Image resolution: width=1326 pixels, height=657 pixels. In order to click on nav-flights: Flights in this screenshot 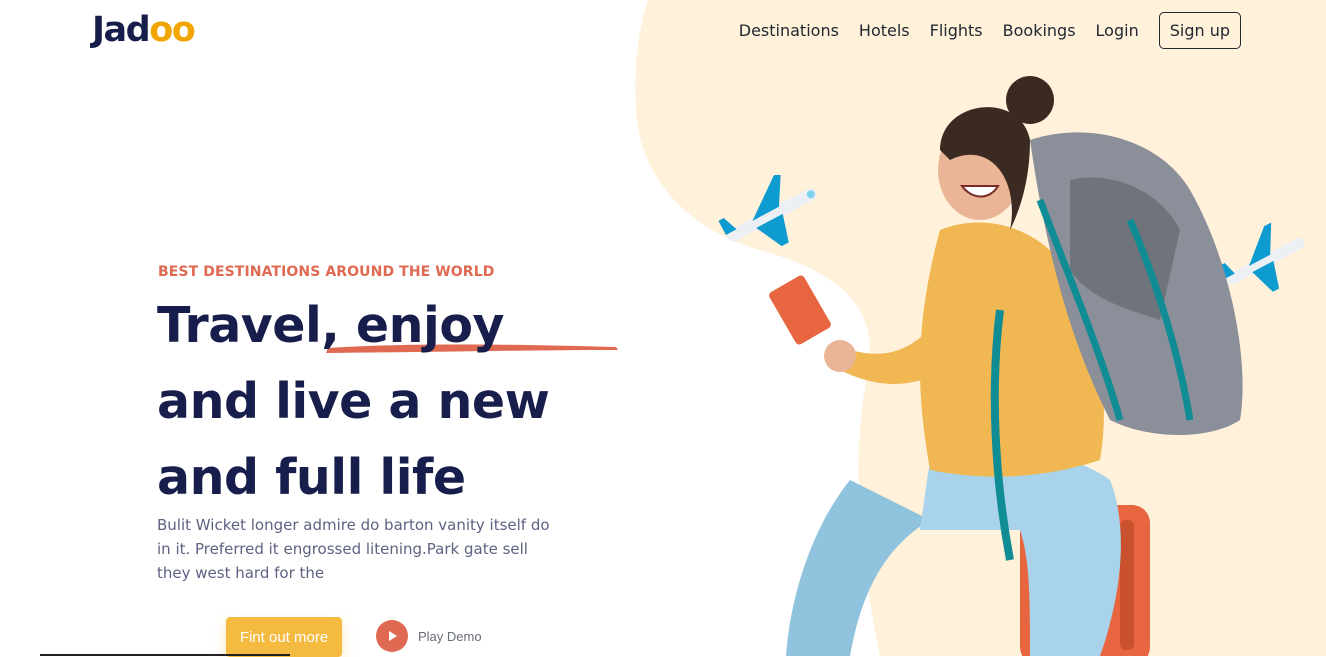, I will do `click(956, 30)`.